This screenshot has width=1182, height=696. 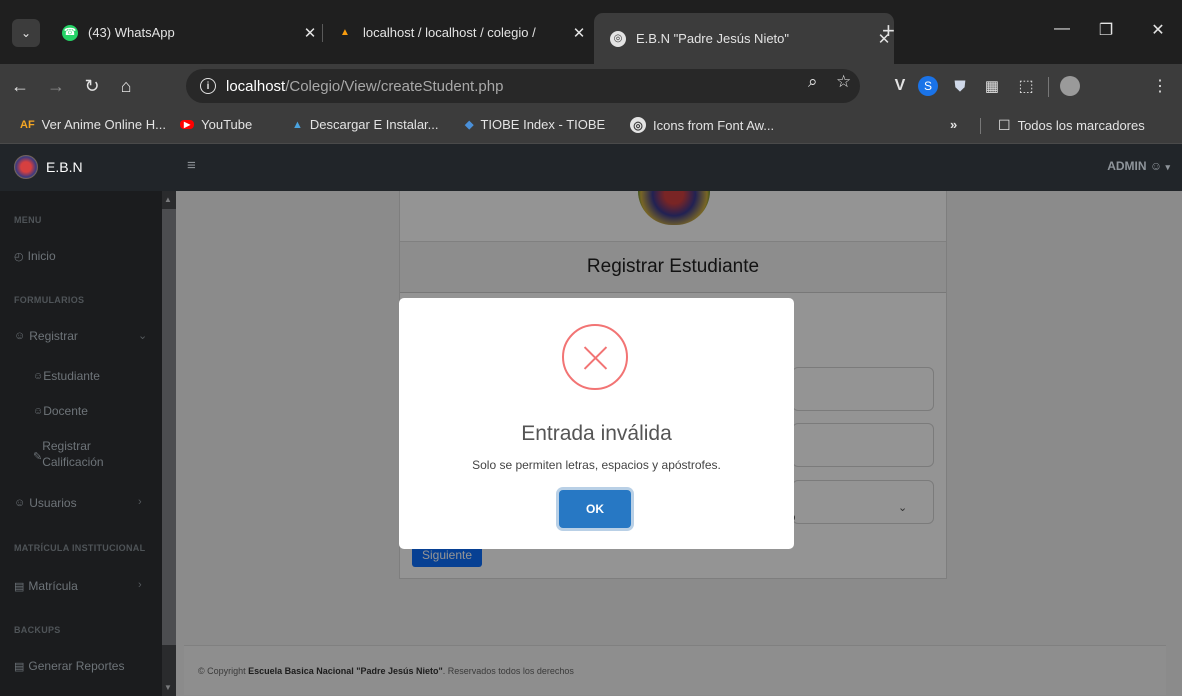 I want to click on sidebar-toggle-icon: ≡, so click(x=191, y=165).